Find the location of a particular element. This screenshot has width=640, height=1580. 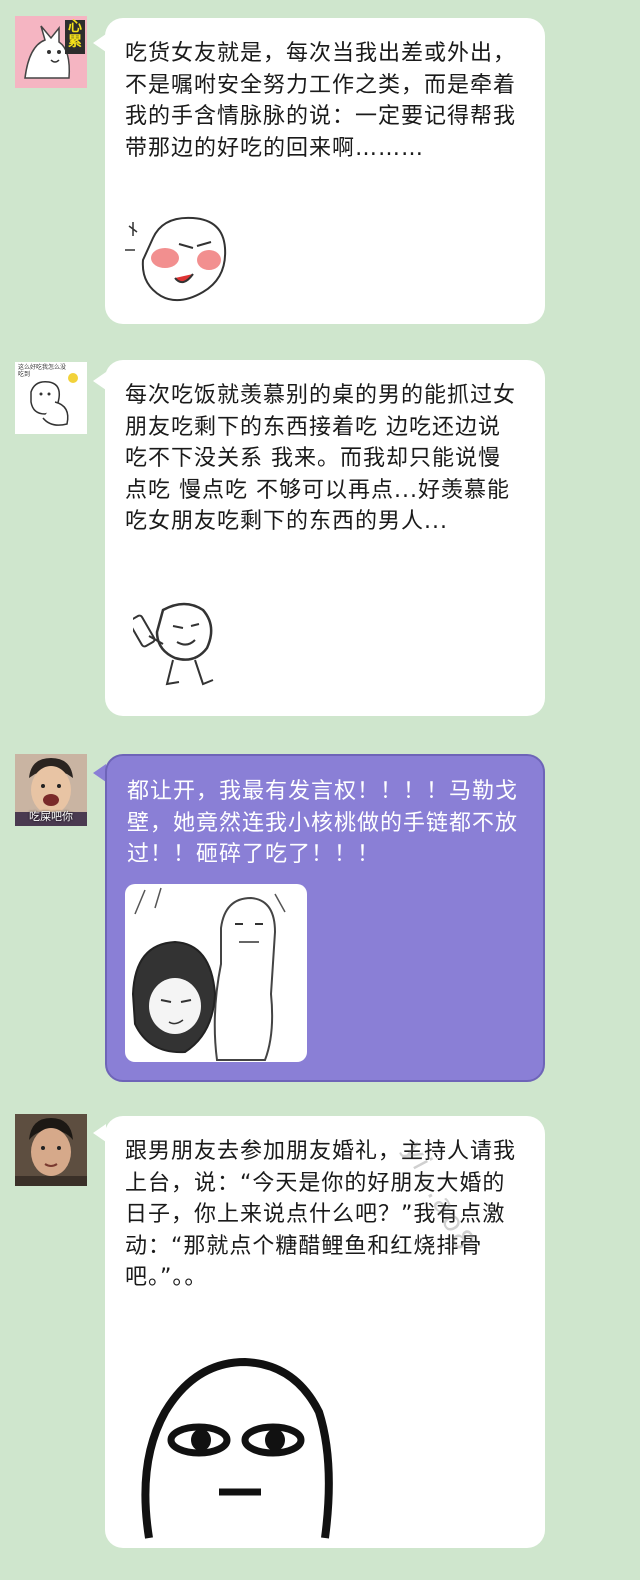

avatar: 这么好吃我怎么没吃到 is located at coordinates (51, 398).